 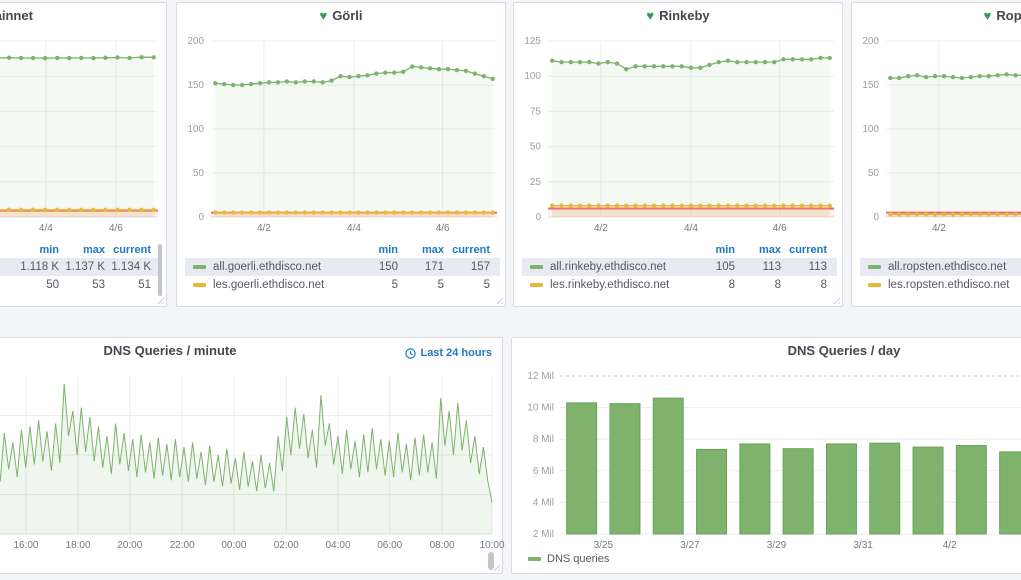 What do you see at coordinates (411, 353) in the screenshot?
I see `clock-icon` at bounding box center [411, 353].